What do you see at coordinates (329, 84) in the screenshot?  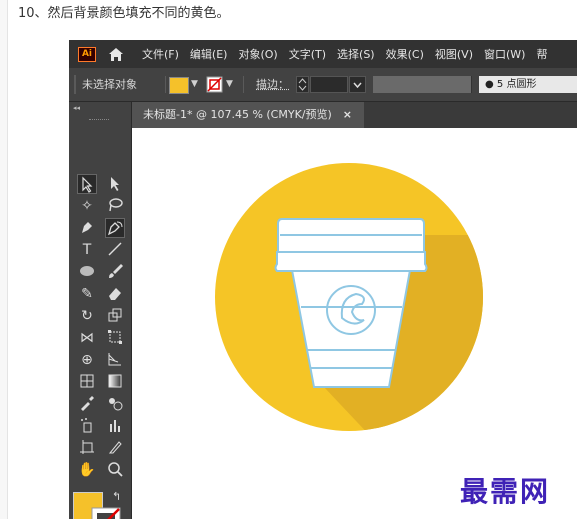 I see `stroke-weight-input` at bounding box center [329, 84].